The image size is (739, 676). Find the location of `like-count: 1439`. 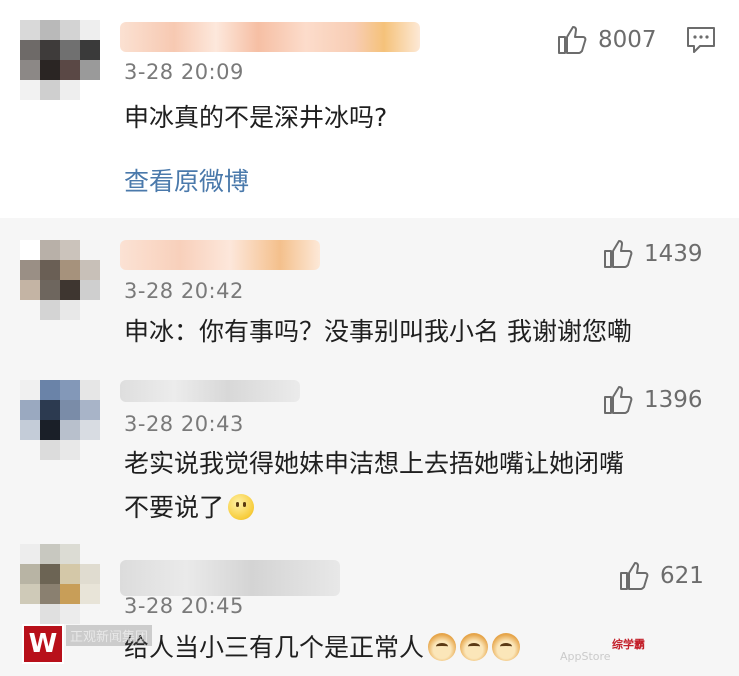

like-count: 1439 is located at coordinates (673, 254).